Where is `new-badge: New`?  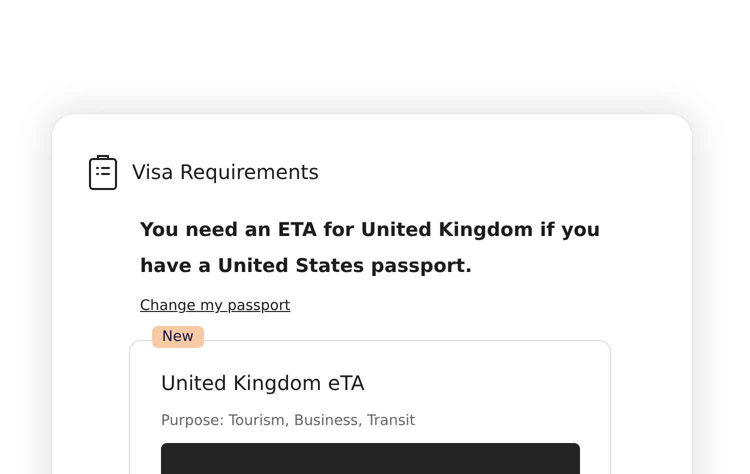 new-badge: New is located at coordinates (178, 337).